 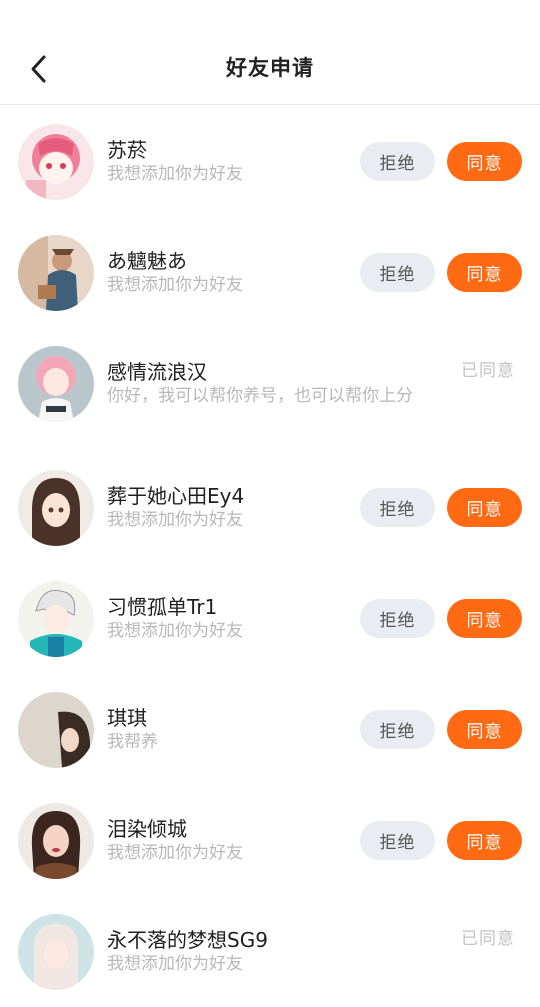 What do you see at coordinates (175, 964) in the screenshot?
I see `request-message: 我想添加你为好友` at bounding box center [175, 964].